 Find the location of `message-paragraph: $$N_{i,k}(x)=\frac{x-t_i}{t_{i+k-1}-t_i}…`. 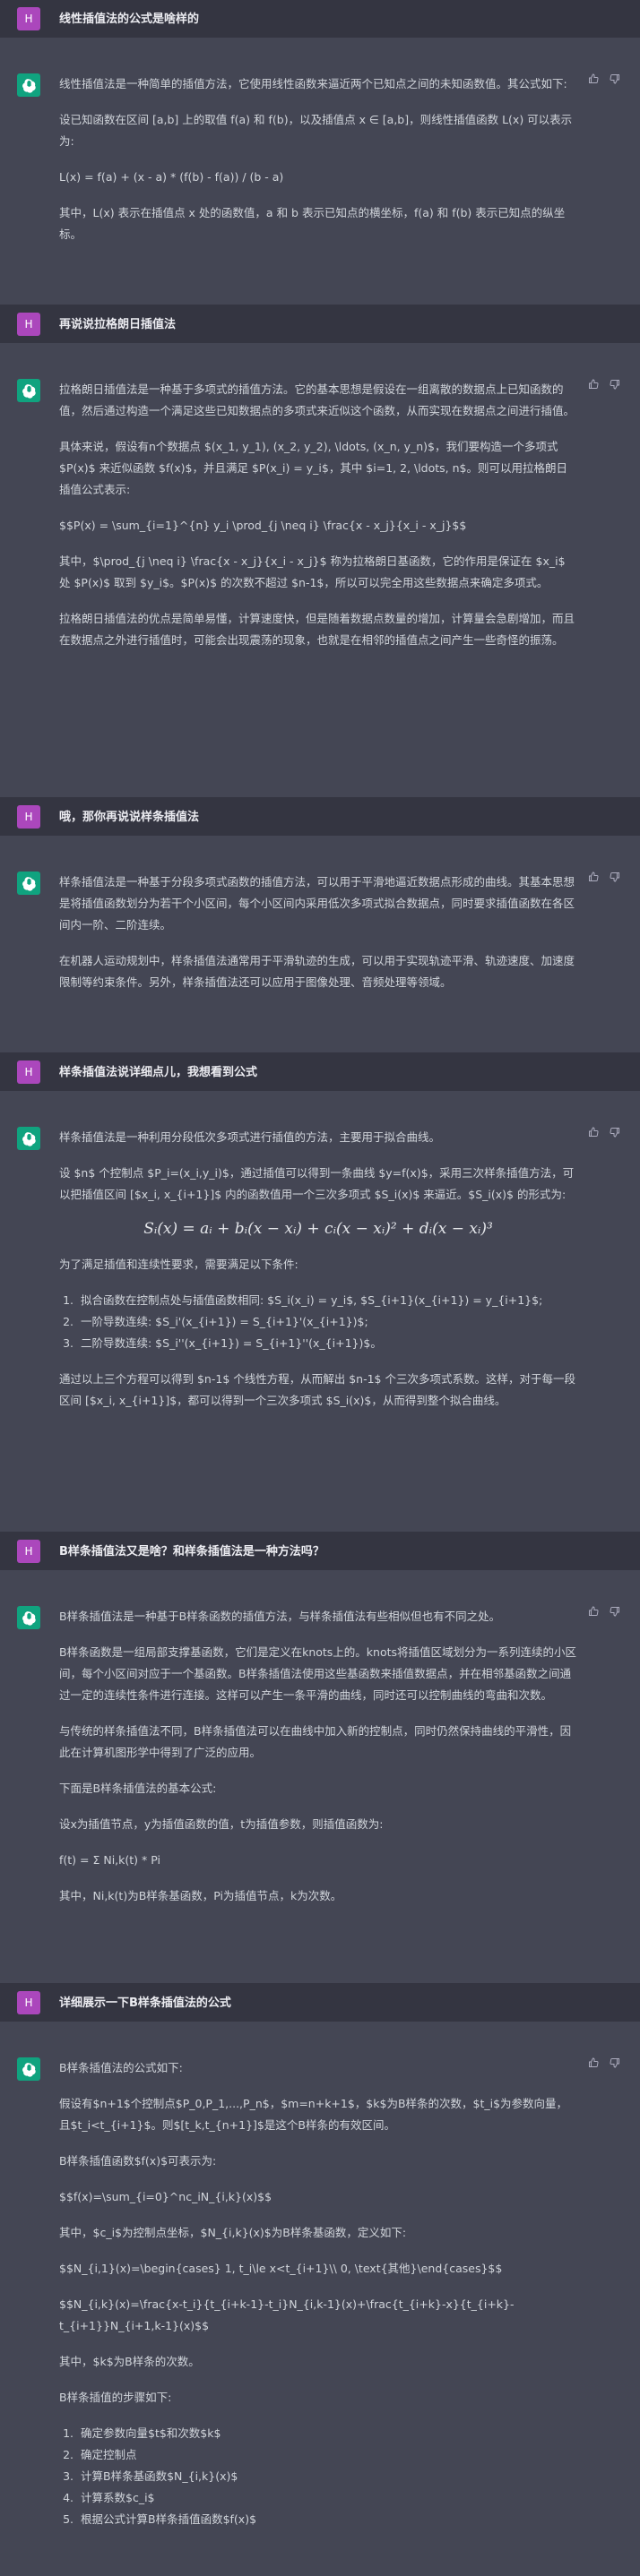

message-paragraph: $$N_{i,k}(x)=\frac{x-t_i}{t_{i+k-1}-t_i}… is located at coordinates (287, 2314).